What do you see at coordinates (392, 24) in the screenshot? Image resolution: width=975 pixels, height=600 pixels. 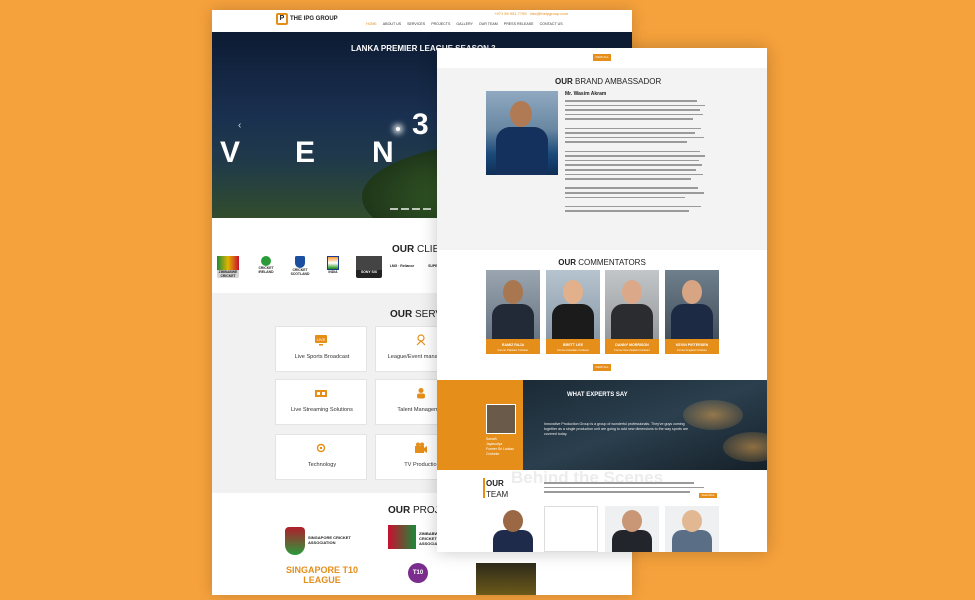 I see `nav-about: ABOUT US` at bounding box center [392, 24].